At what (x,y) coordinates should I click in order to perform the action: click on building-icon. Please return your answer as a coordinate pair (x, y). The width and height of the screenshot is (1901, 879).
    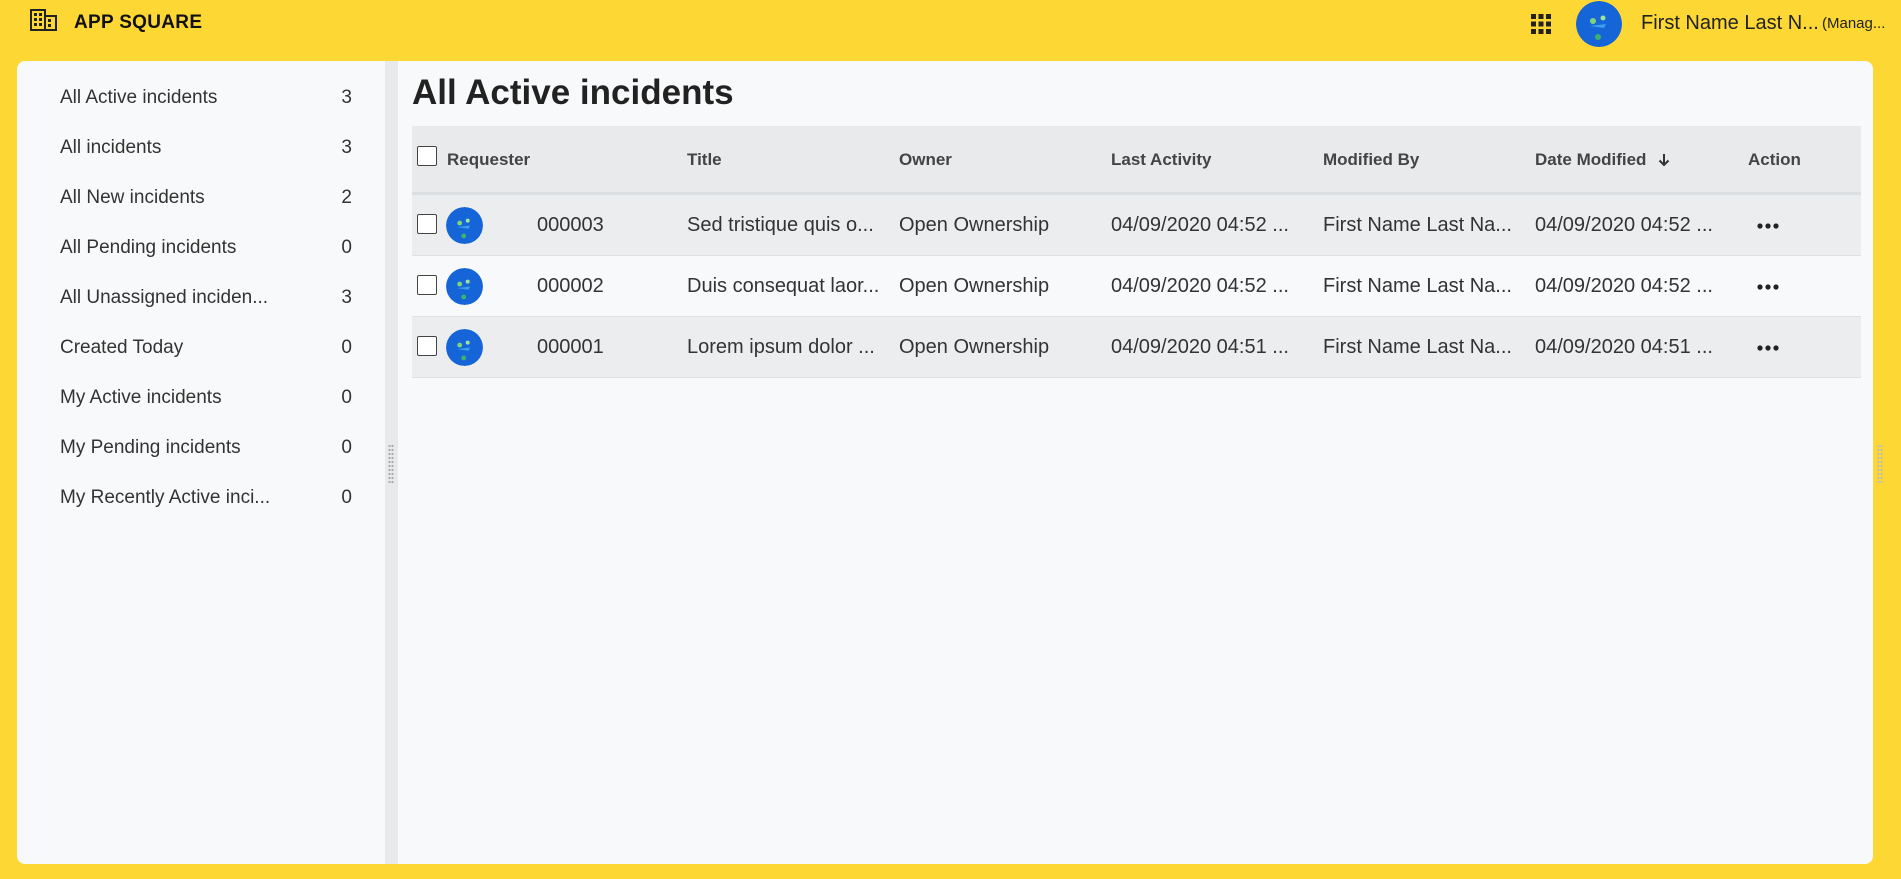
    Looking at the image, I should click on (43, 20).